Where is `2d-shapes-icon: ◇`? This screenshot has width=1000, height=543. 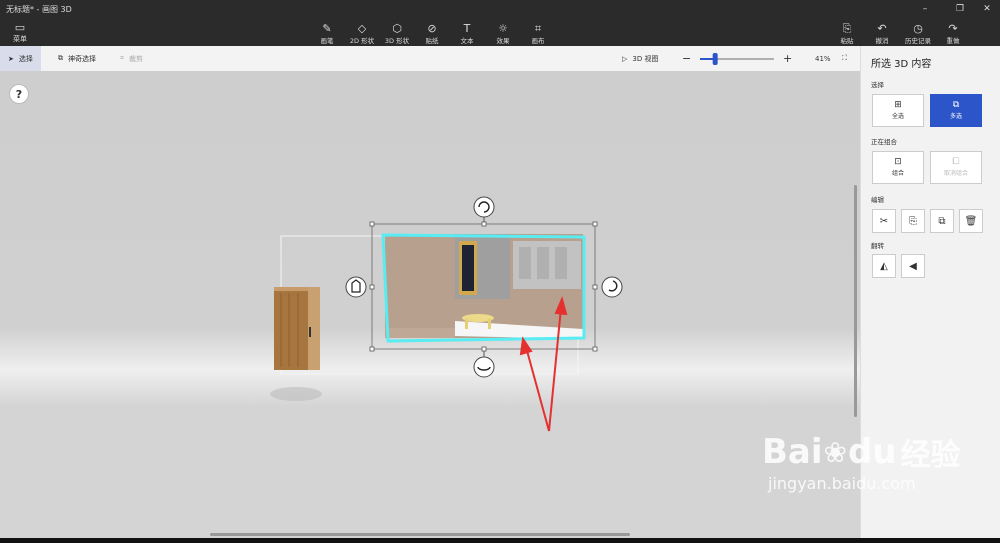
2d-shapes-icon: ◇ is located at coordinates (362, 28).